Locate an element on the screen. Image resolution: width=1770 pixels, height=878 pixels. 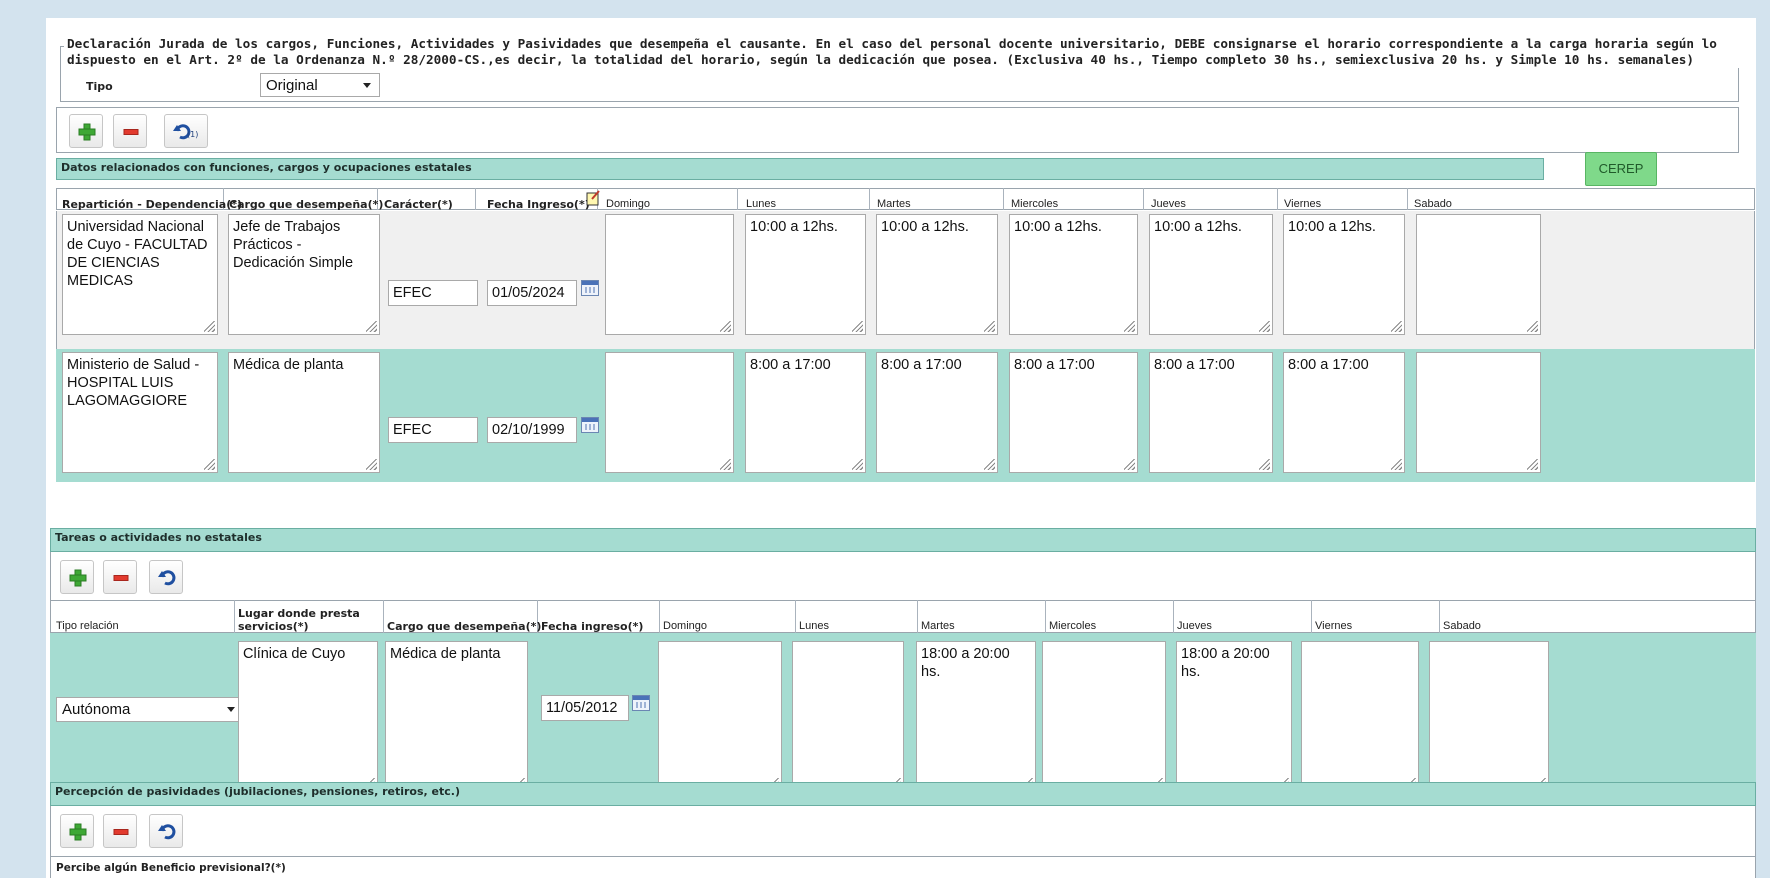
header-domingo-ne: Domingo is located at coordinates (685, 626).